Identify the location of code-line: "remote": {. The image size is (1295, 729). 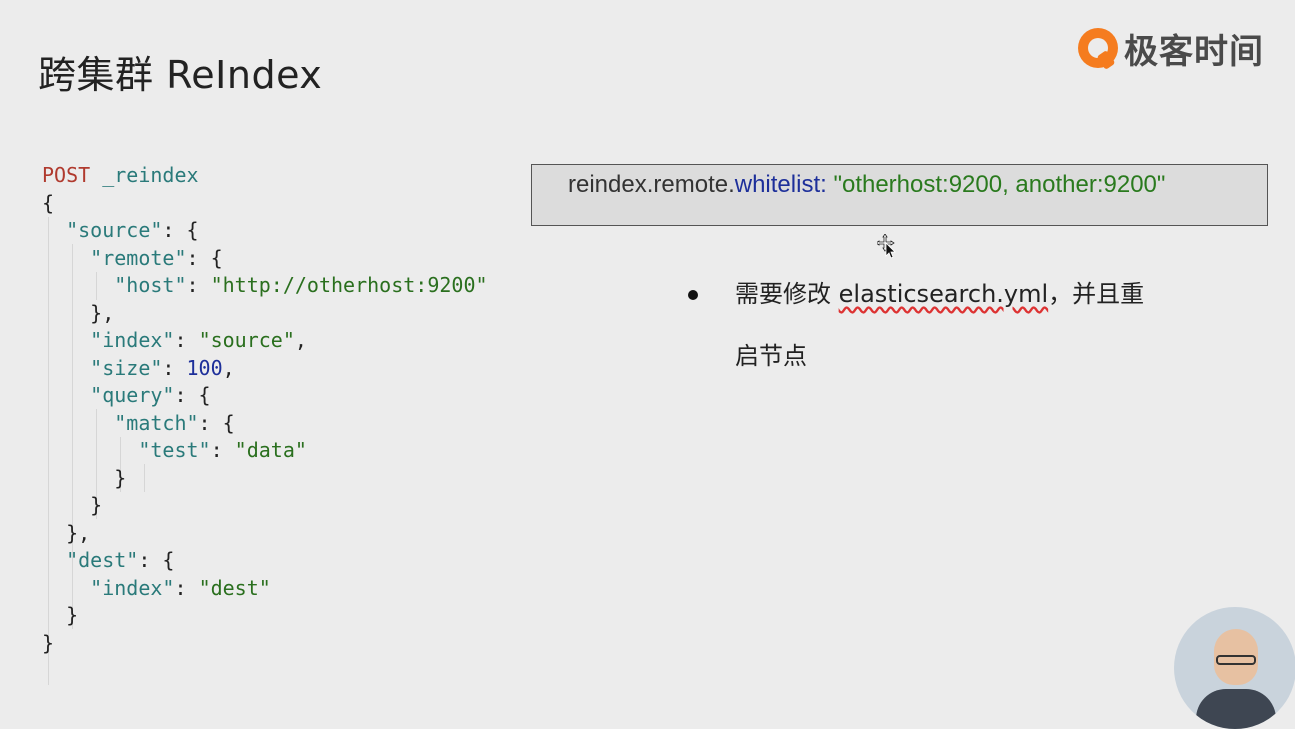
(156, 257).